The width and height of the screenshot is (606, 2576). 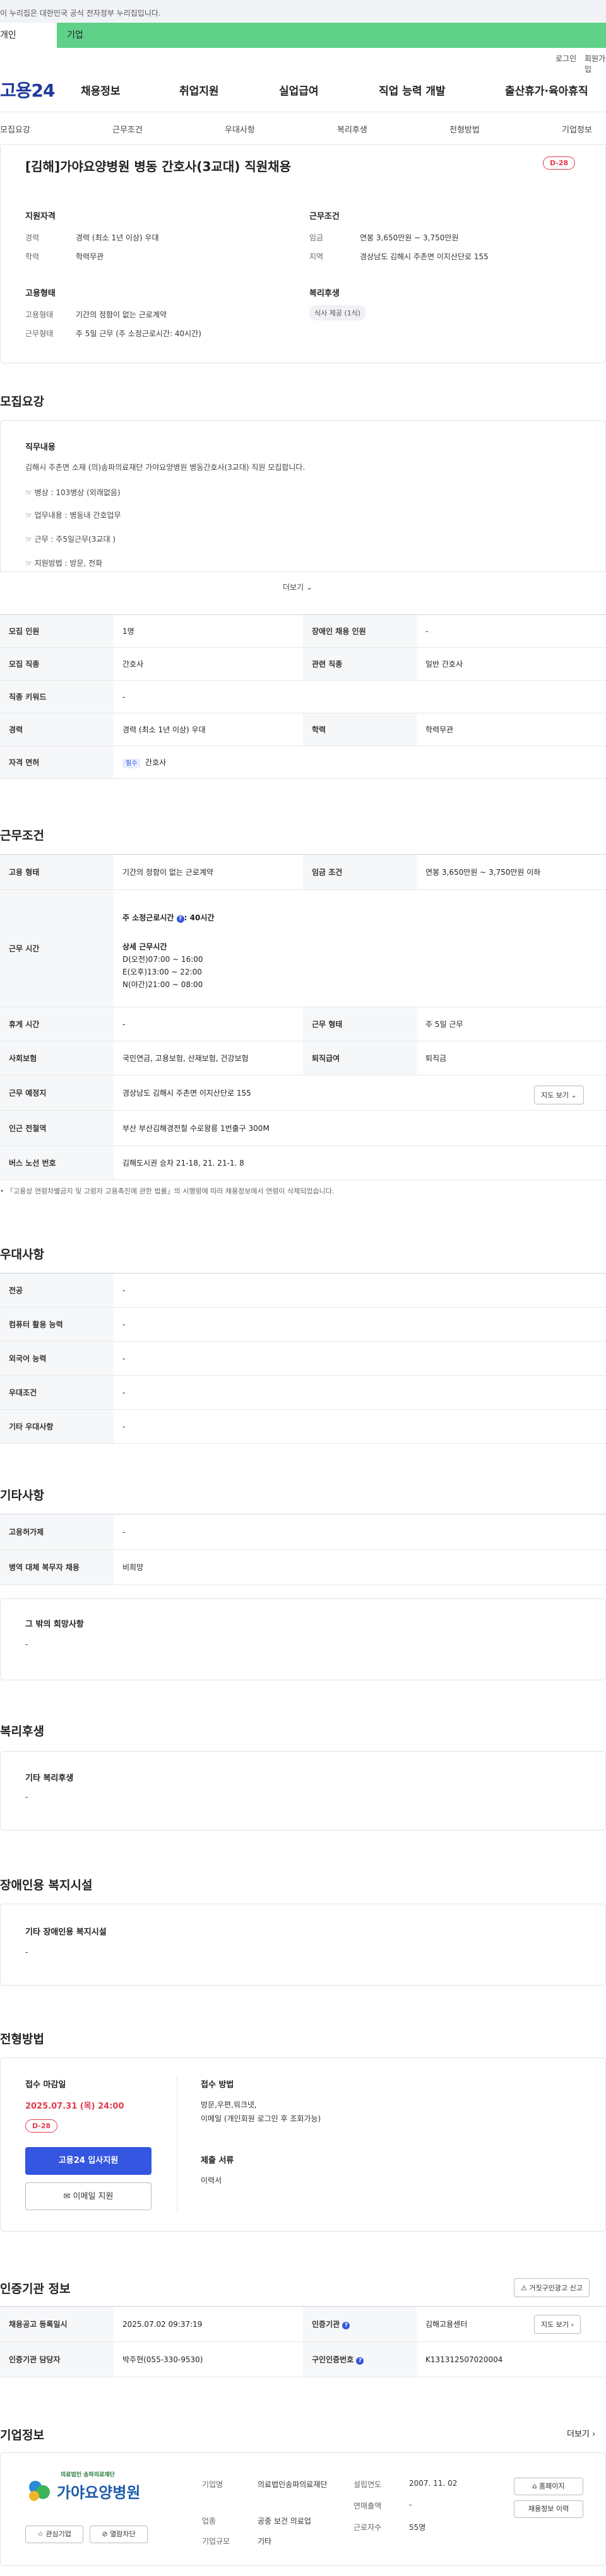 What do you see at coordinates (293, 587) in the screenshot?
I see `more-label: 더보기` at bounding box center [293, 587].